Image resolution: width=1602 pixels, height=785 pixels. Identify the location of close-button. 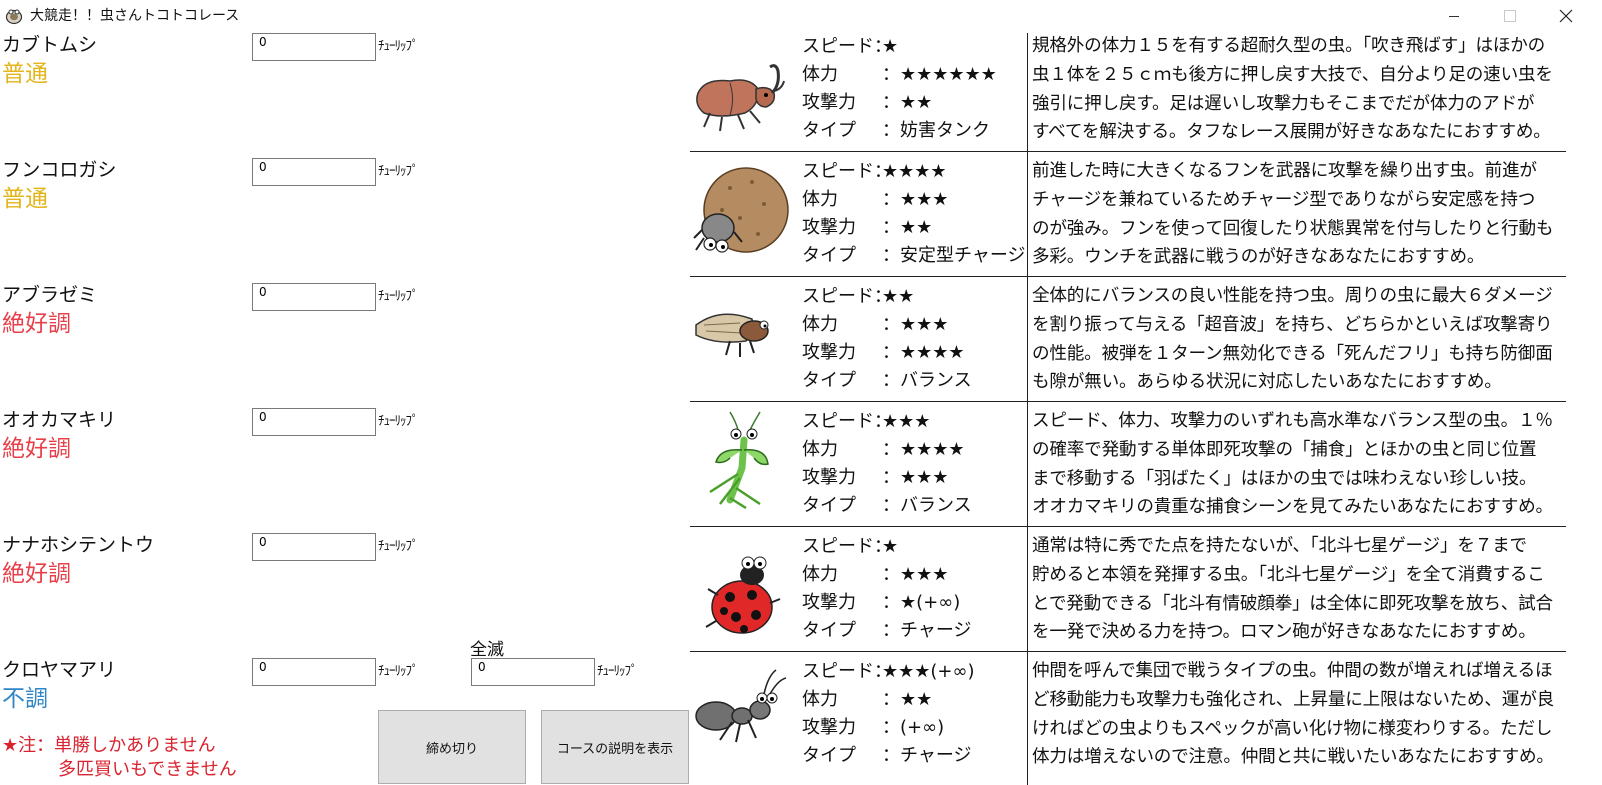
(1566, 16).